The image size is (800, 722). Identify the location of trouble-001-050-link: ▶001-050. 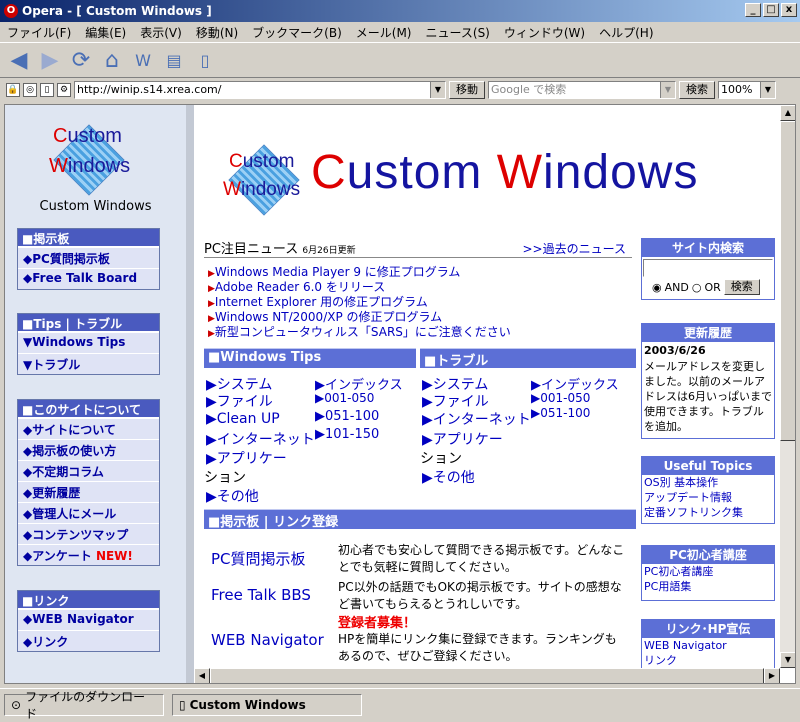
(560, 398).